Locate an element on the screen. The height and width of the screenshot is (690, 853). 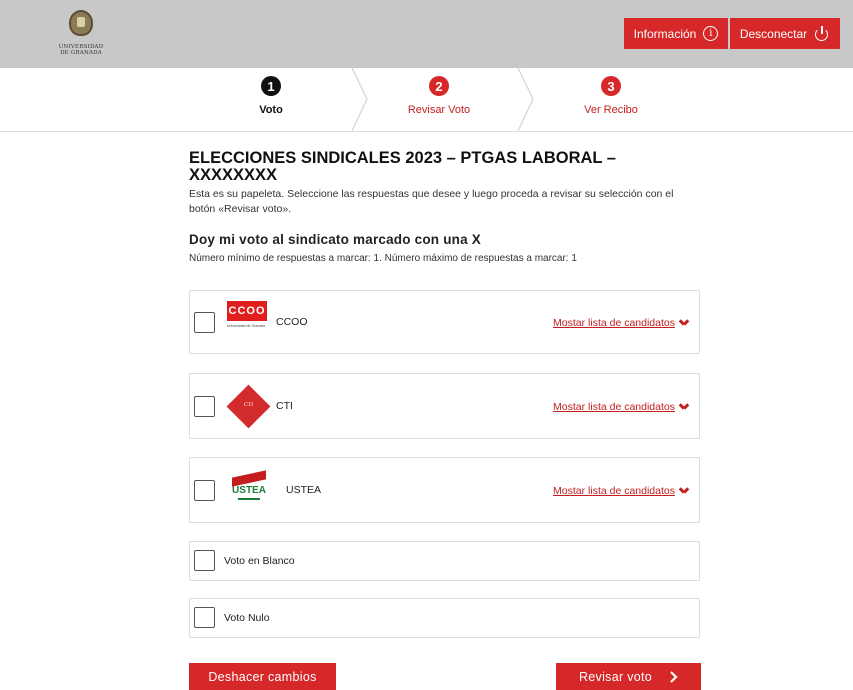
step-number-2: 2 is located at coordinates (439, 86).